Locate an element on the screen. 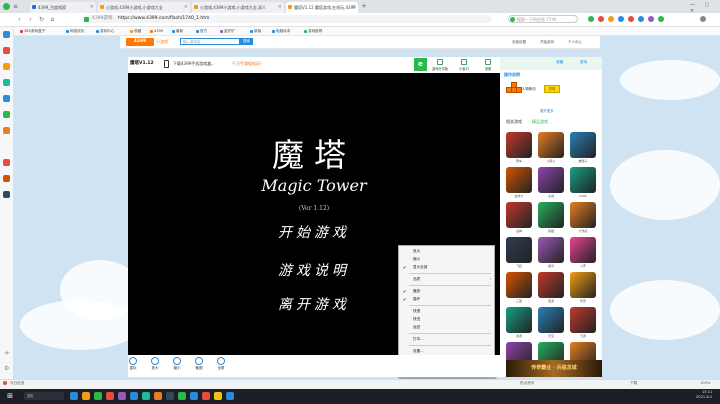 The height and width of the screenshot is (404, 720). game-thumbnail-label: 天空 is located at coordinates (551, 336).